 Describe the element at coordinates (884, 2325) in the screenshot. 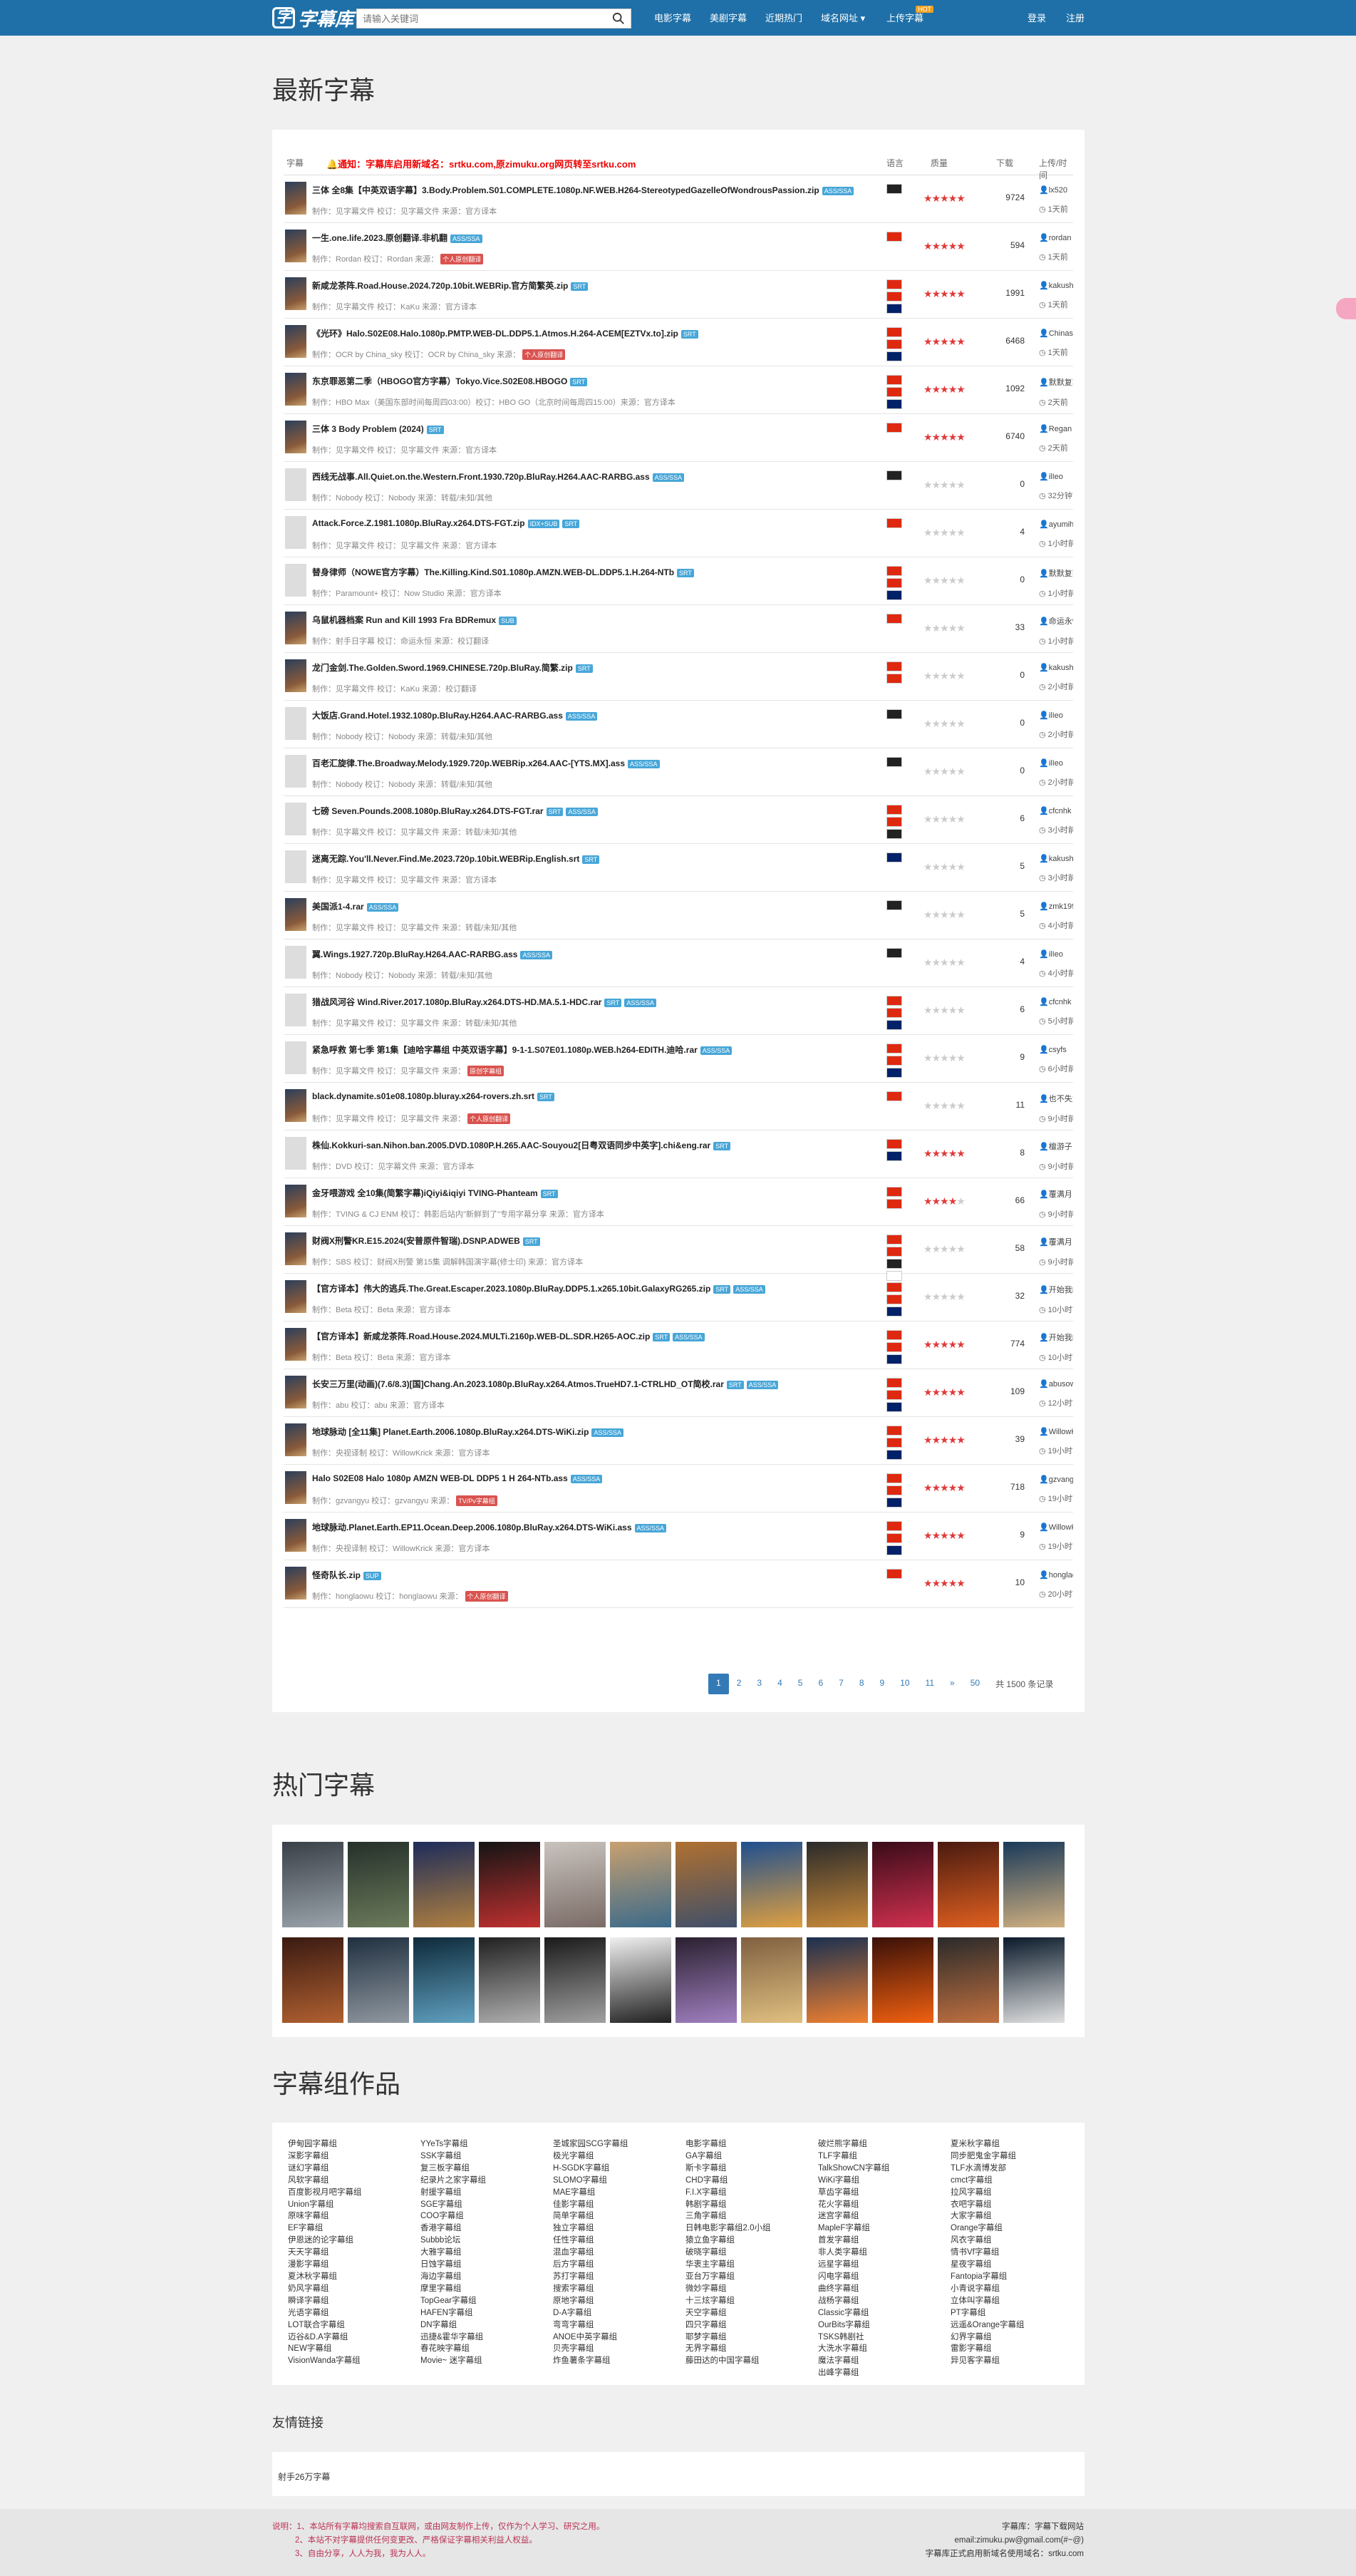

I see `group-link: OurBits字幕组` at that location.